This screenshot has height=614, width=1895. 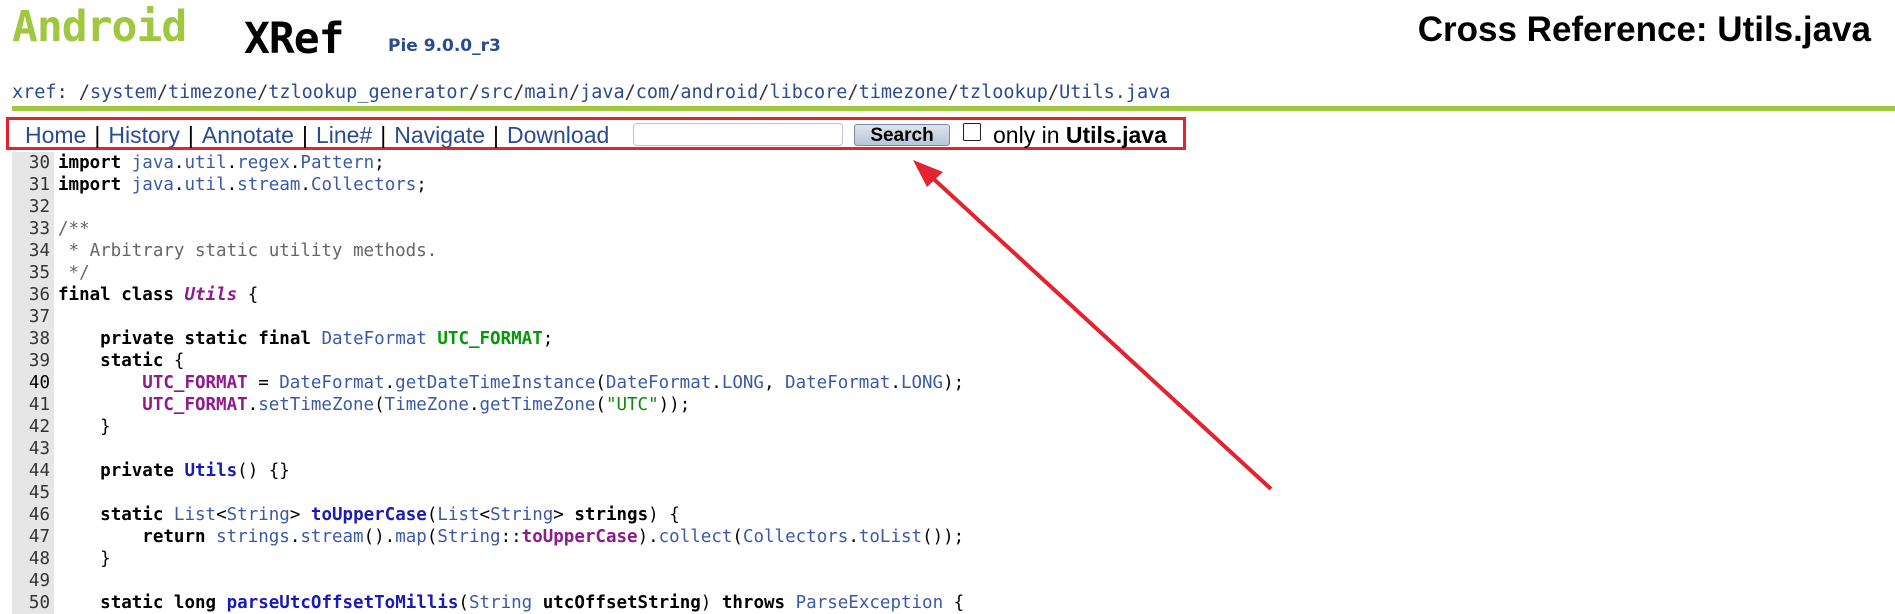 What do you see at coordinates (738, 134) in the screenshot?
I see `search-input` at bounding box center [738, 134].